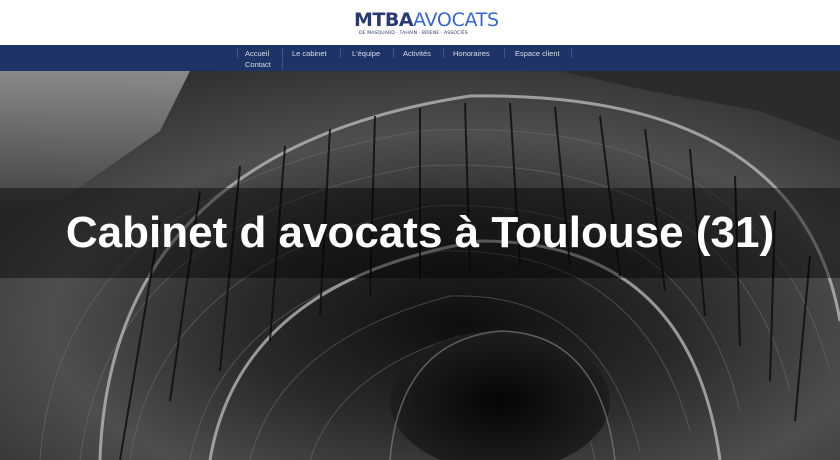 This screenshot has width=840, height=460. I want to click on nav-item-espace-client: Espace client, so click(537, 53).